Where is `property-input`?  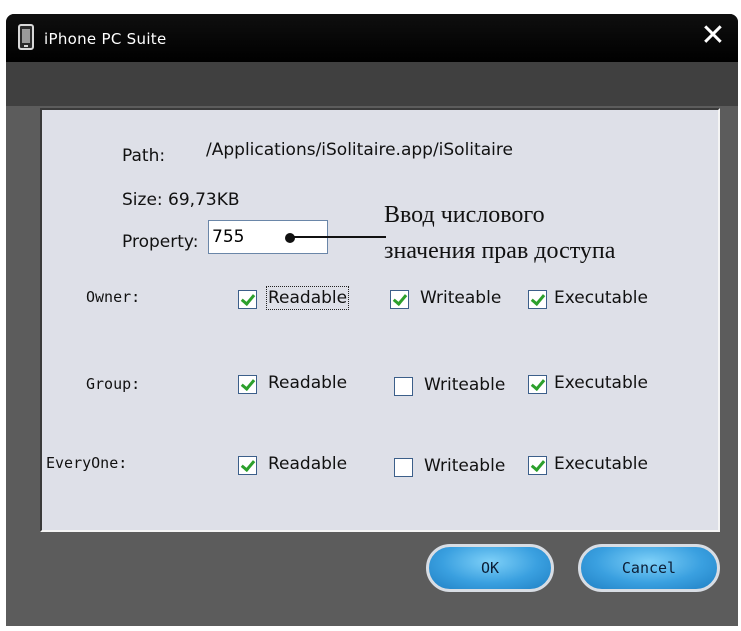
property-input is located at coordinates (240, 237).